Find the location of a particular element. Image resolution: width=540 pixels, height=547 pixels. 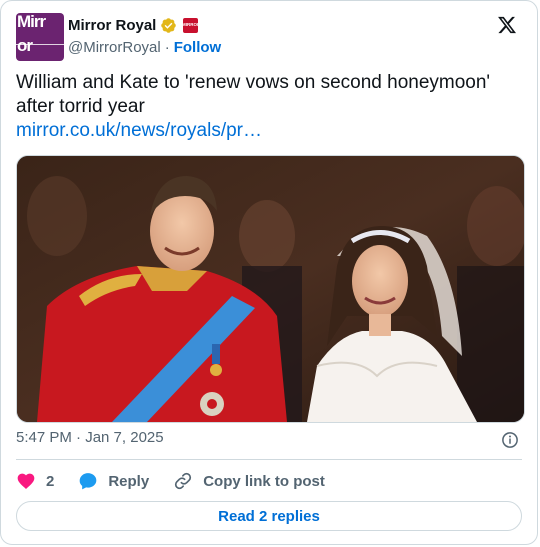

name-row: Mirror Royal MIRROR is located at coordinates (134, 25).